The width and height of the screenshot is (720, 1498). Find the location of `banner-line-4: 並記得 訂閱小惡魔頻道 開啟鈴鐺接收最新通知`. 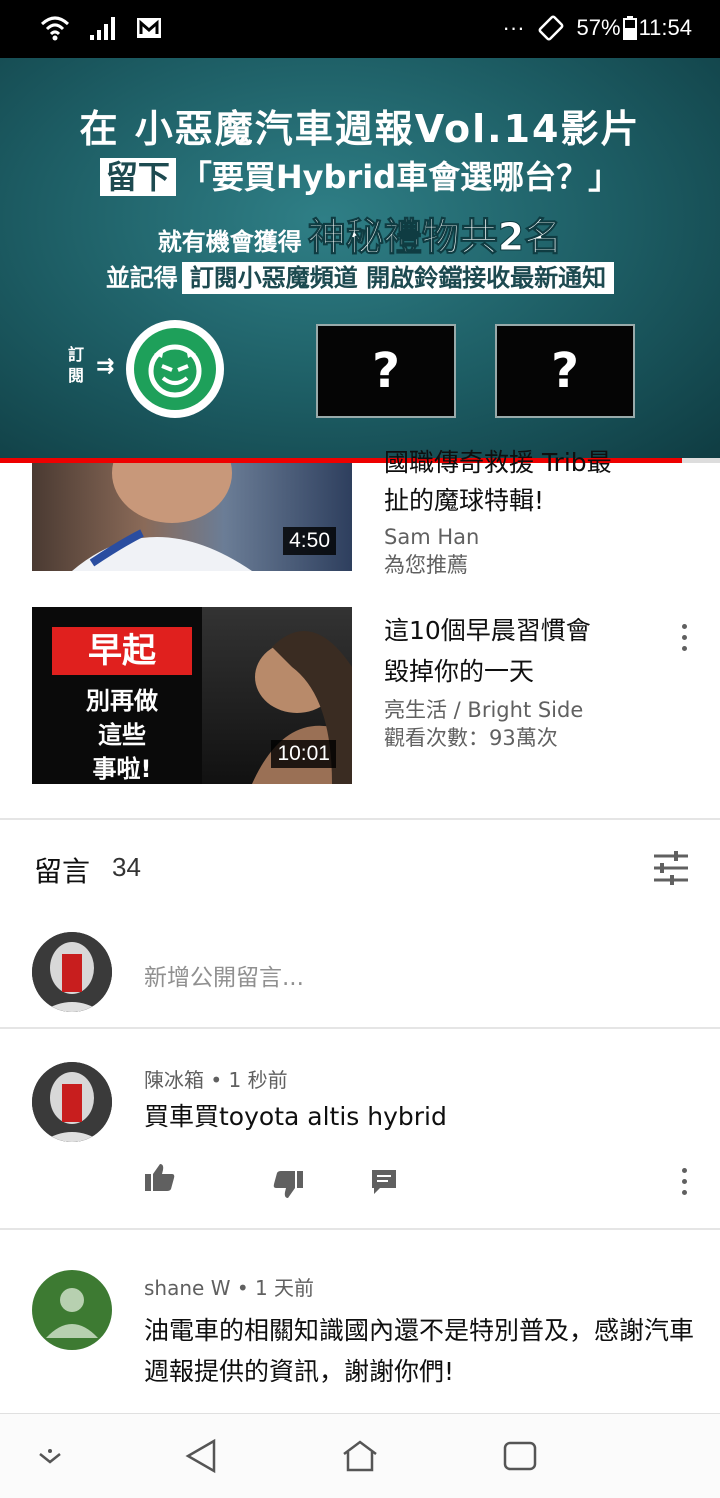

banner-line-4: 並記得 訂閱小惡魔頻道 開啟鈴鐺接收最新通知 is located at coordinates (360, 276).